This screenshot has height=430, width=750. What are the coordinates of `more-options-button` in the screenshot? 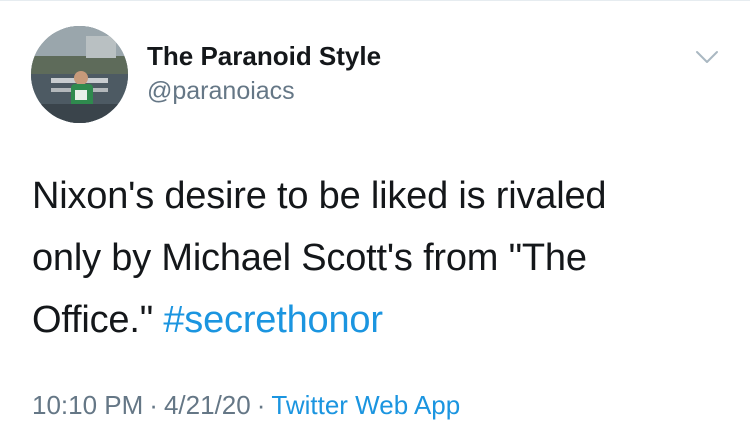 It's located at (707, 57).